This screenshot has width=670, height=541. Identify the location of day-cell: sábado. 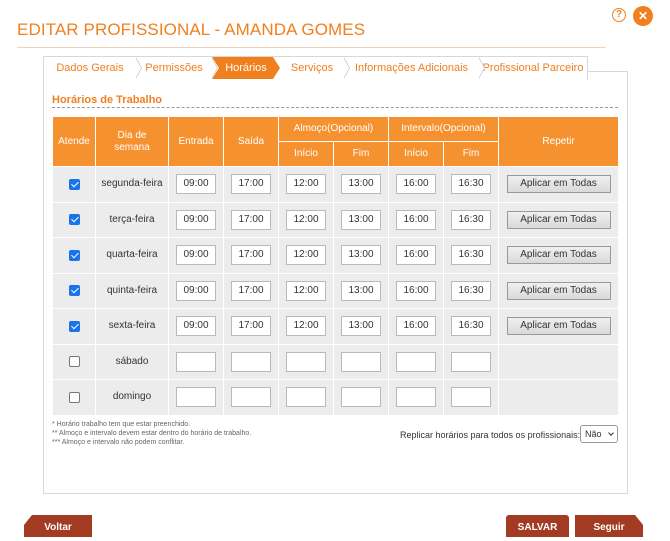
(132, 361).